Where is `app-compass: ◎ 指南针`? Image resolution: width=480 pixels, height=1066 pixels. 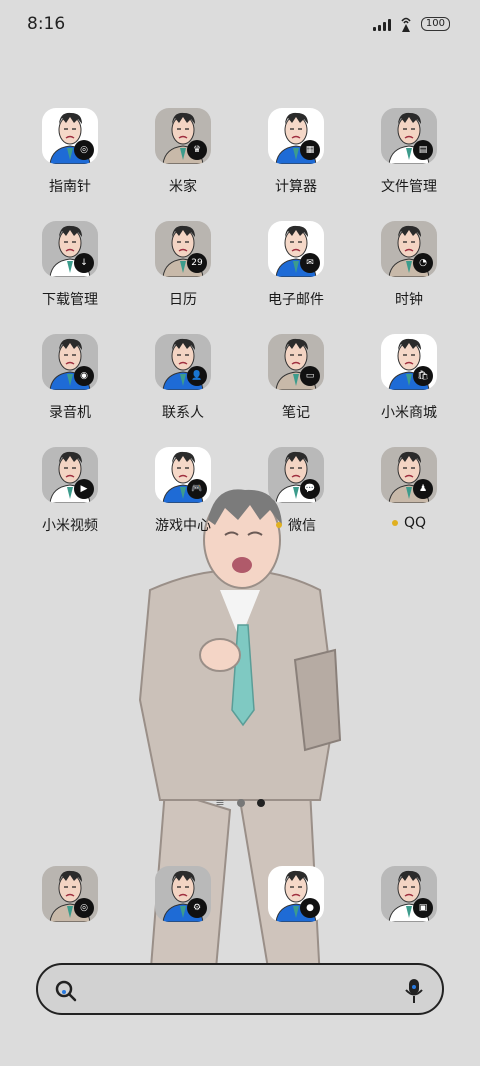
app-compass: ◎ 指南针 is located at coordinates (70, 152).